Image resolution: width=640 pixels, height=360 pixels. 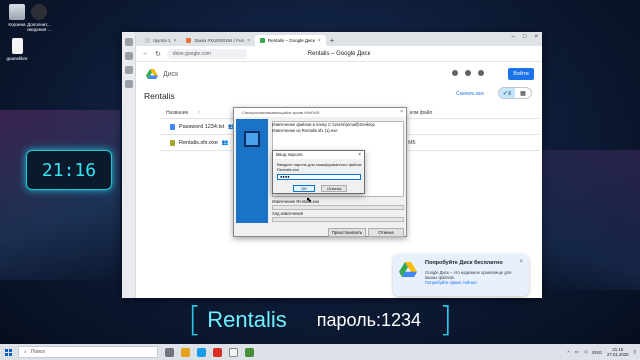 What do you see at coordinates (170, 74) in the screenshot?
I see `drive-product-name: Диск` at bounding box center [170, 74].